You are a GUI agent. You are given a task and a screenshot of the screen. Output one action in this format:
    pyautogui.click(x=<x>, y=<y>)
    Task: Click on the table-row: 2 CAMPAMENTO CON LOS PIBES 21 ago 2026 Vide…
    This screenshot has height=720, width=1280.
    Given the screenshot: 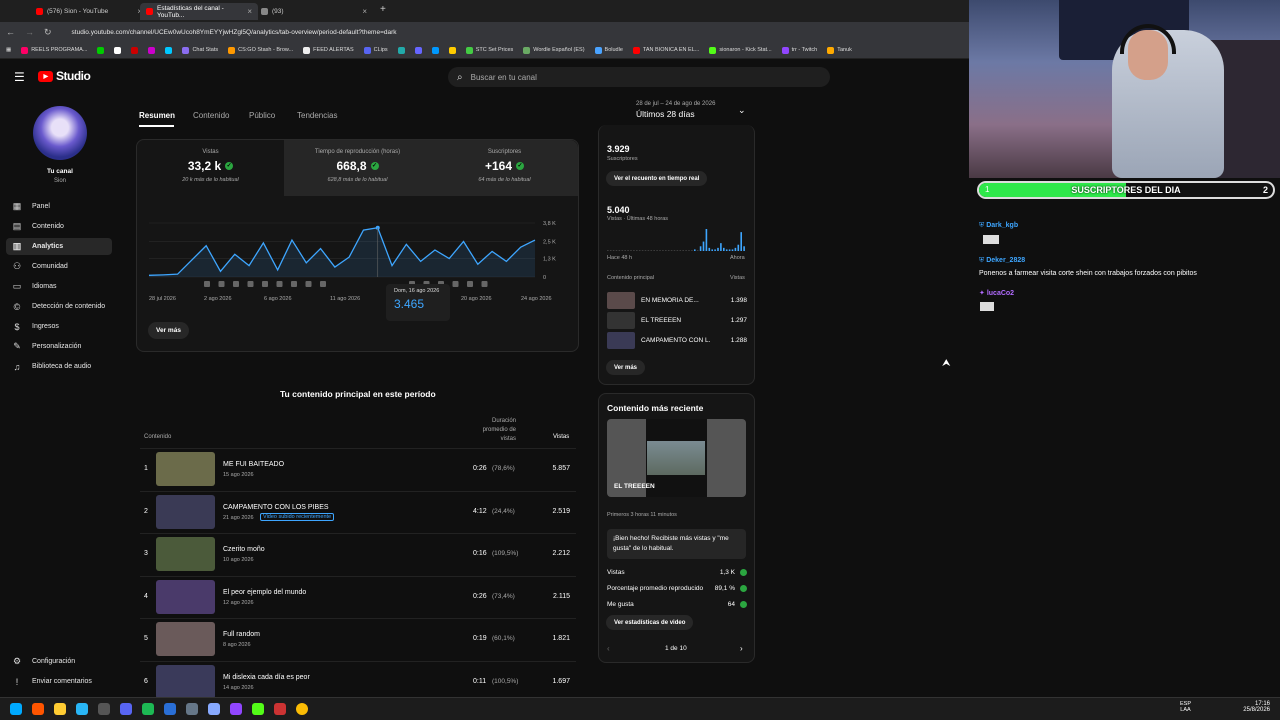 What is the action you would take?
    pyautogui.click(x=358, y=511)
    